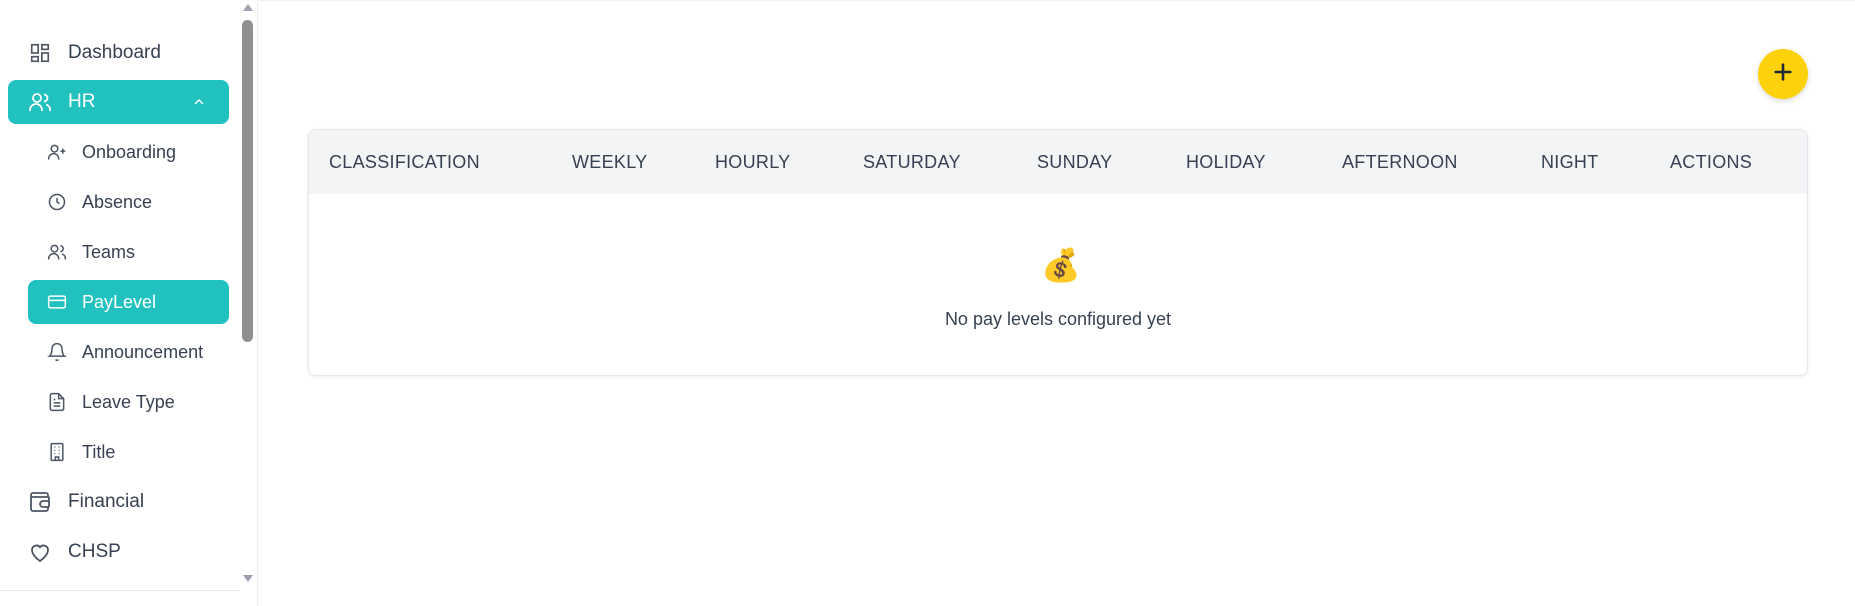  I want to click on sidebar-item-chsp: CHSP, so click(118, 552).